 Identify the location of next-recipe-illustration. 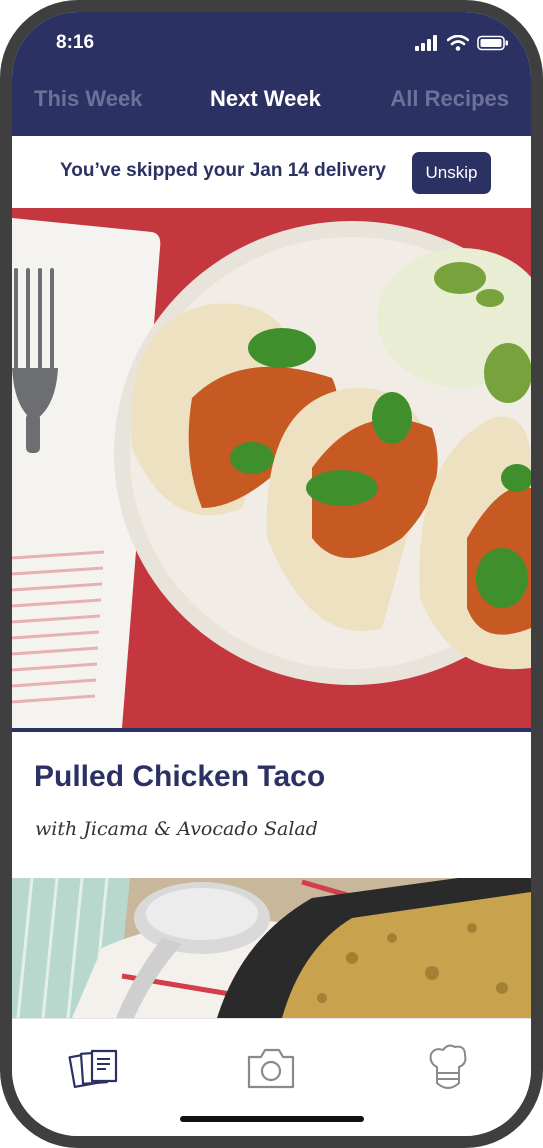
(271, 948).